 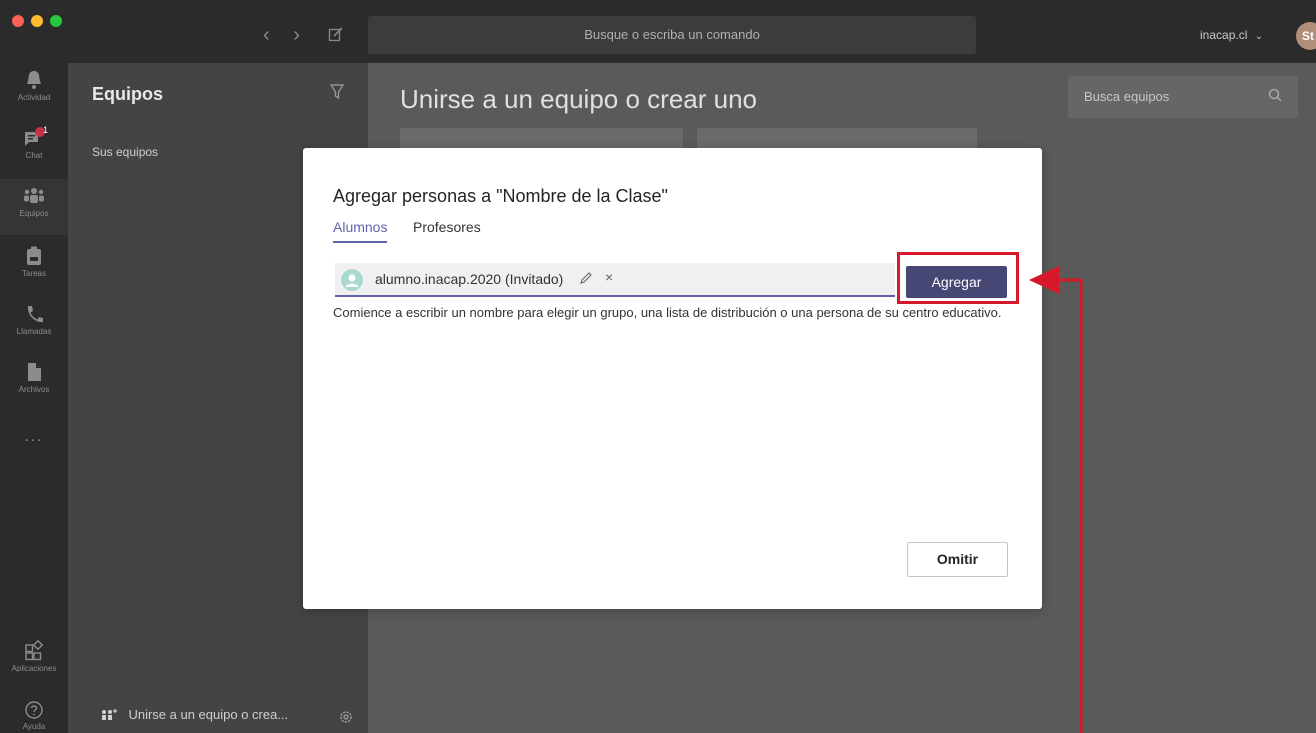 I want to click on command-search-input: Busque o escriba un comando, so click(x=672, y=35).